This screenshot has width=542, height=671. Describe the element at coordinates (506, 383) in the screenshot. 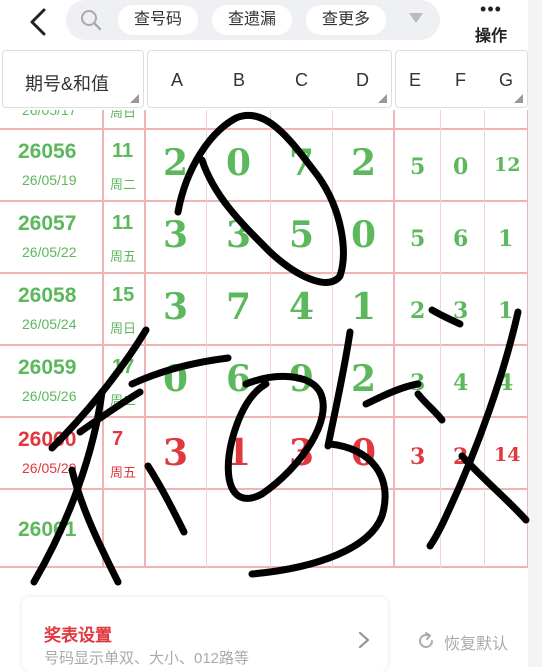

I see `cell-g: 4` at that location.